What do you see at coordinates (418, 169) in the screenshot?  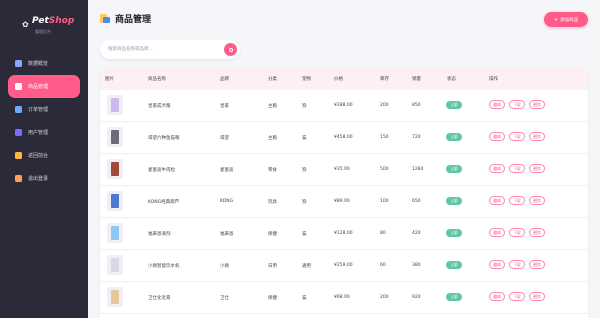 I see `cell-sales: 1284` at bounding box center [418, 169].